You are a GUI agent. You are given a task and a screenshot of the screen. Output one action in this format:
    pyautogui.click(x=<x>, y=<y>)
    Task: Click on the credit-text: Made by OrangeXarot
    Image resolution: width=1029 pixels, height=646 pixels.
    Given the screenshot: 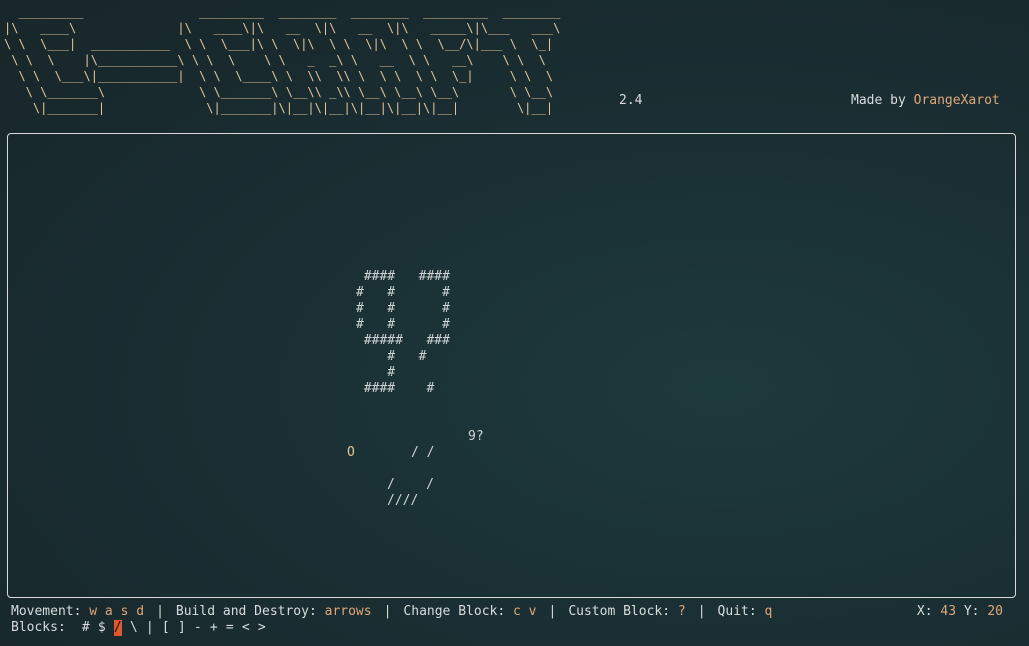 What is the action you would take?
    pyautogui.click(x=925, y=100)
    